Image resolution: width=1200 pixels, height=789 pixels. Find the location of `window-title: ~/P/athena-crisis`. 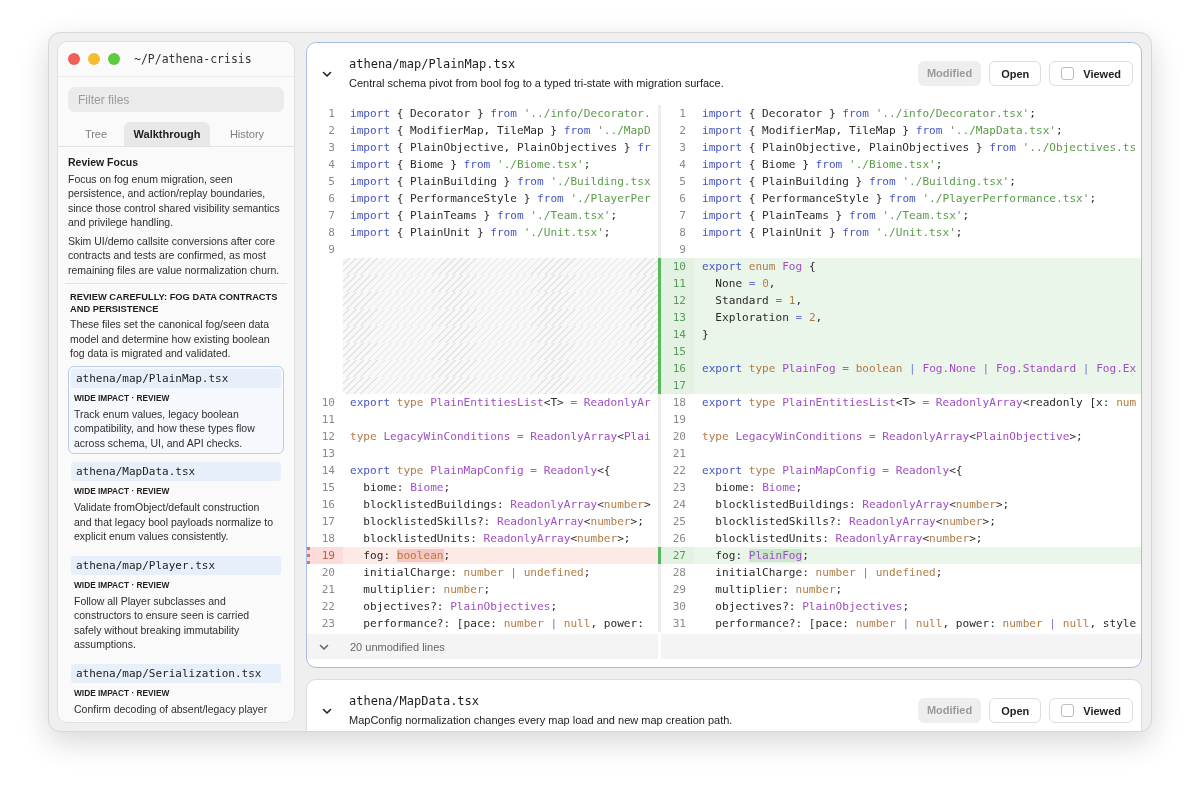

window-title: ~/P/athena-crisis is located at coordinates (193, 59).